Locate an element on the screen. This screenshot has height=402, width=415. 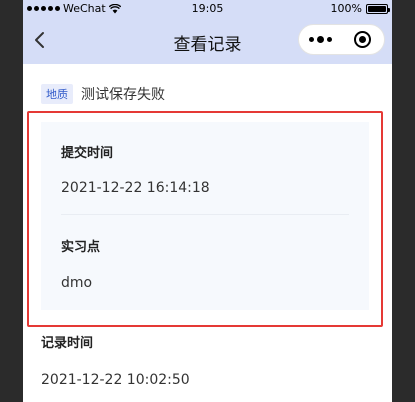
mini-program-capsule is located at coordinates (341, 39).